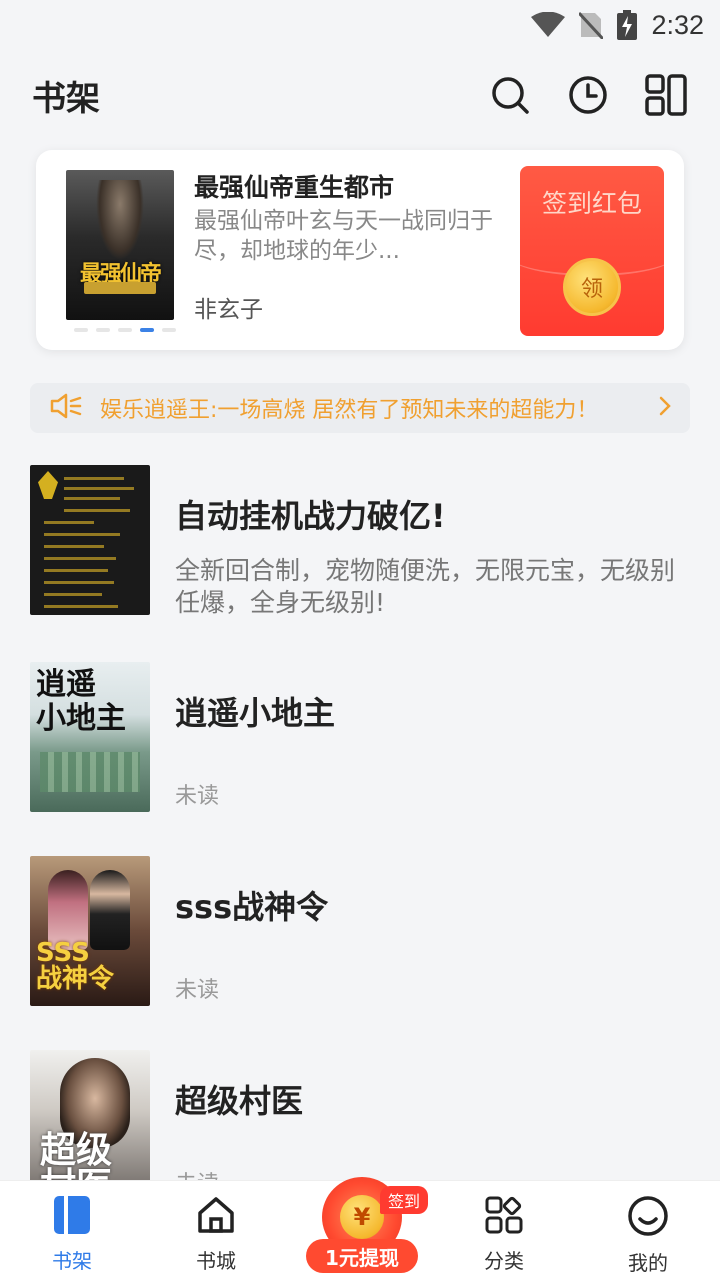 Image resolution: width=720 pixels, height=1280 pixels. Describe the element at coordinates (72, 1261) in the screenshot. I see `nav-bookshelf-label: 书架` at that location.